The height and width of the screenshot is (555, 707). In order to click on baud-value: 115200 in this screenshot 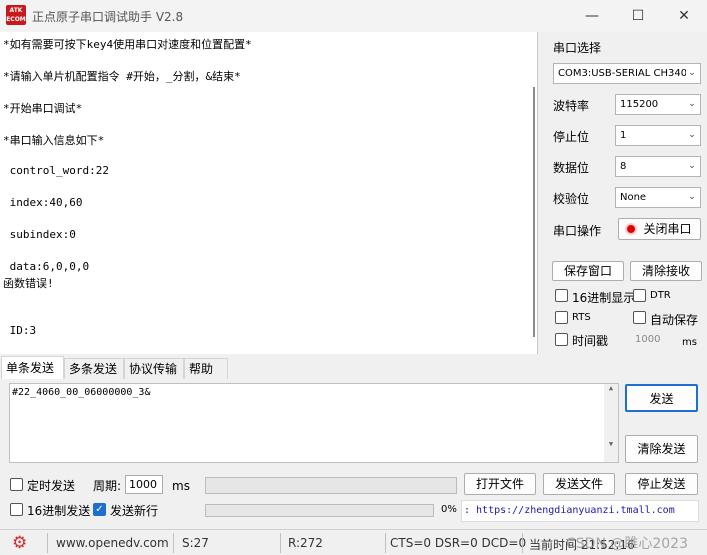, I will do `click(639, 104)`.